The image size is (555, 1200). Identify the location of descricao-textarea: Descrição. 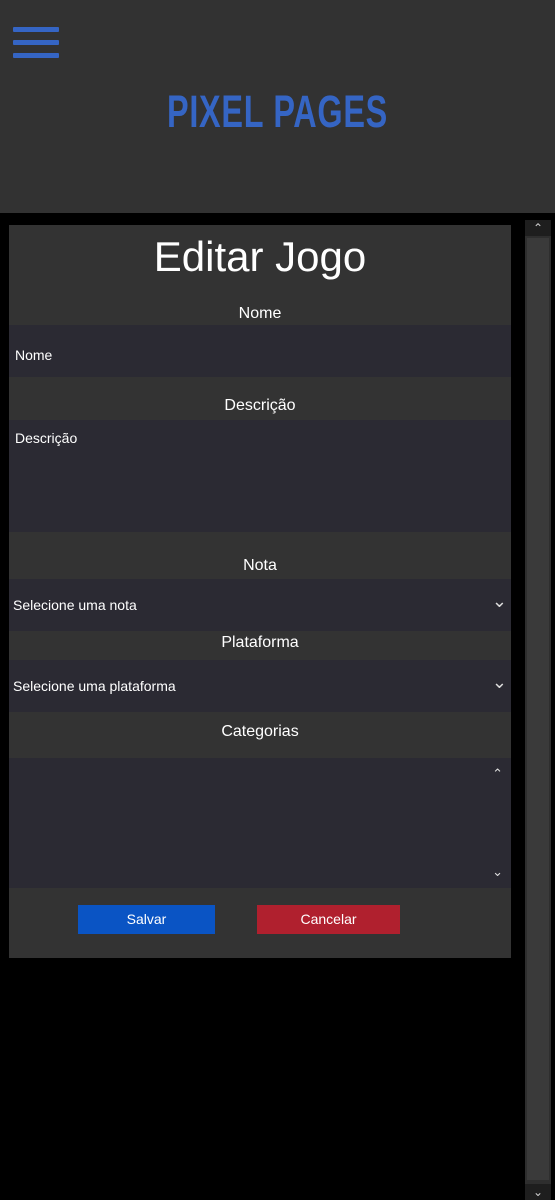
(260, 476).